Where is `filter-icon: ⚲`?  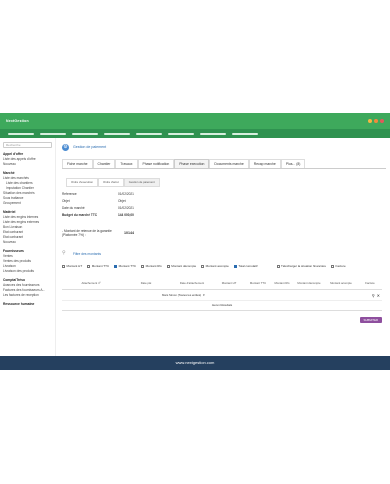
filter-icon: ⚲ is located at coordinates (64, 253).